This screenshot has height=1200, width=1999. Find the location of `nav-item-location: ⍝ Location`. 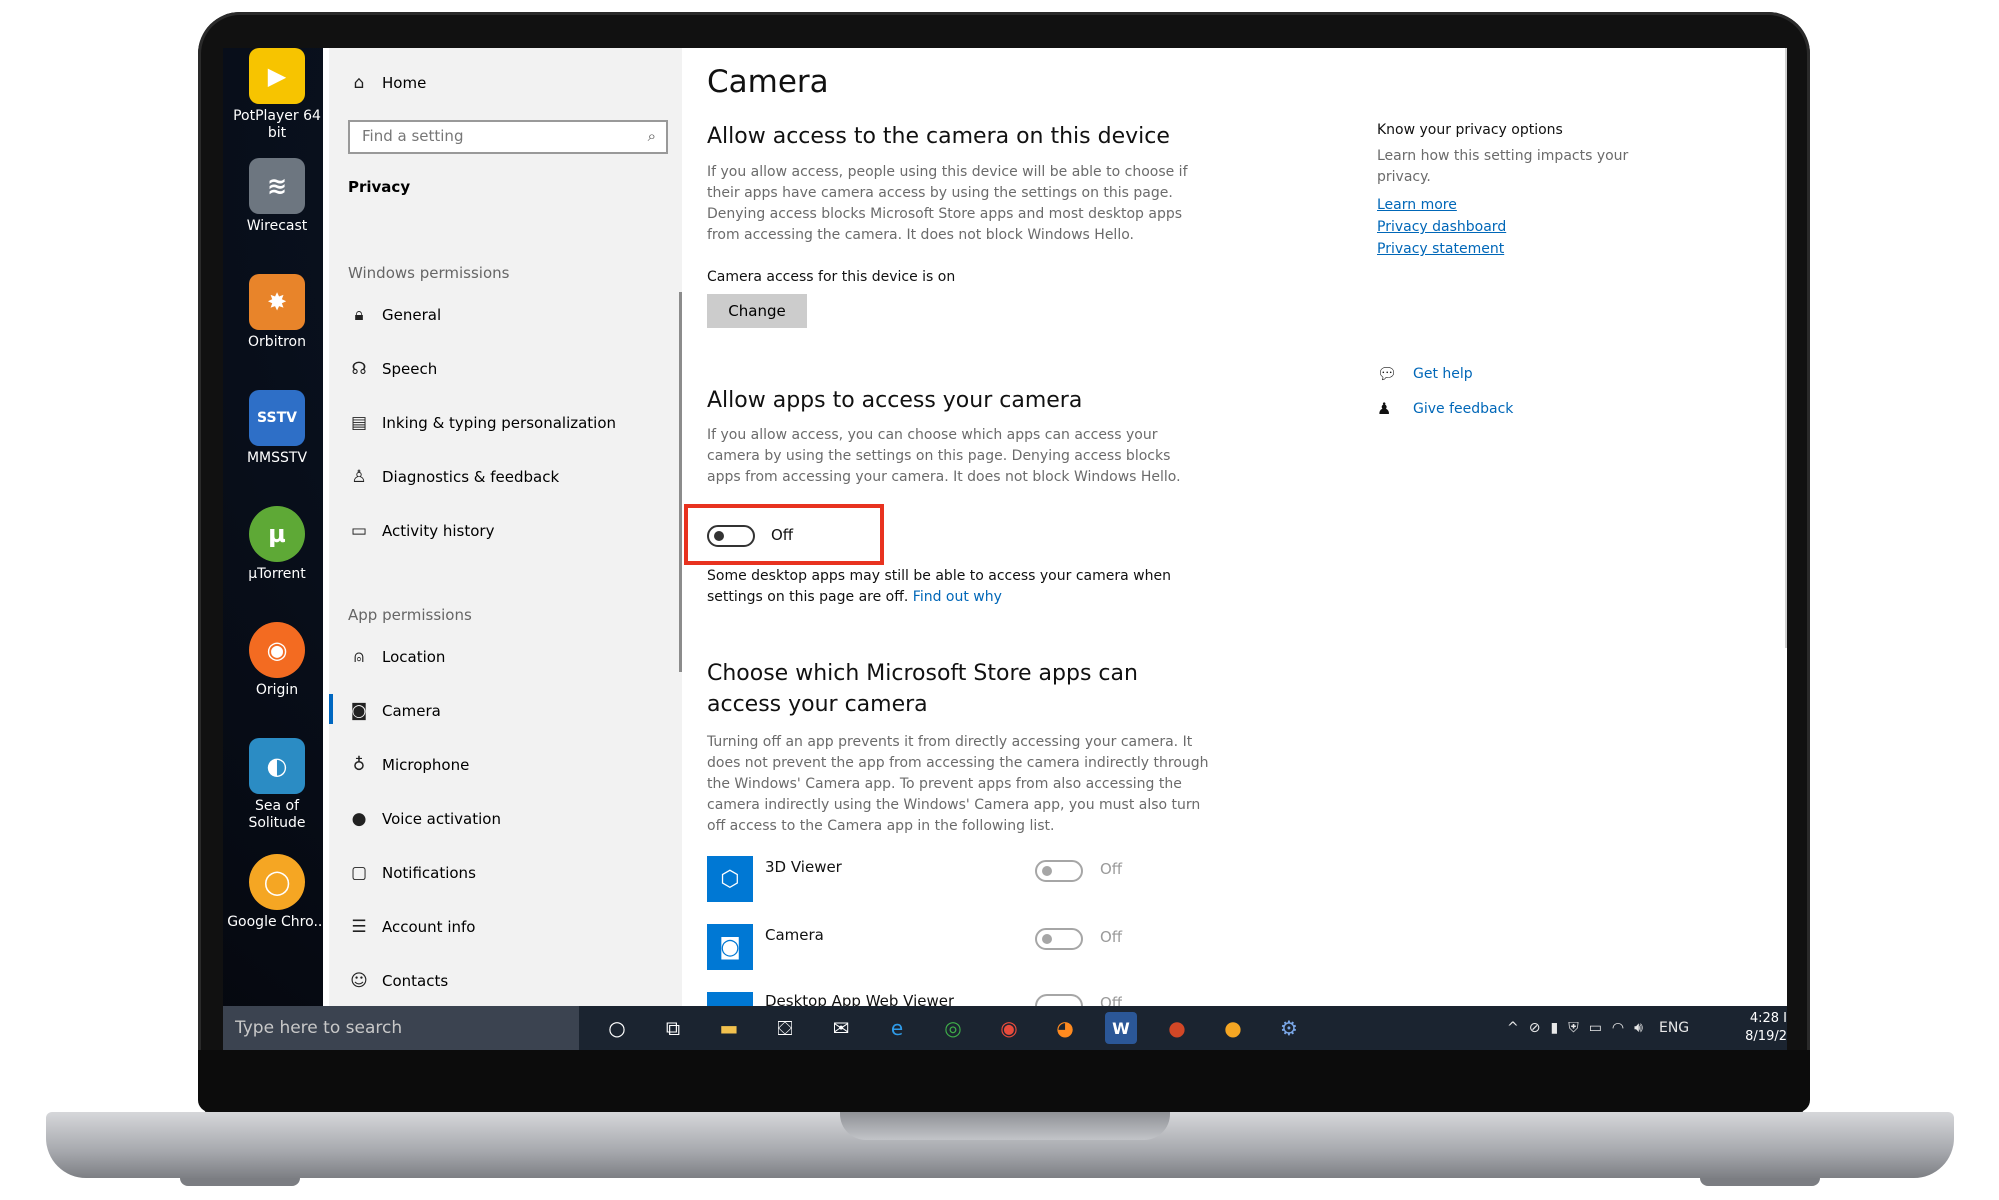

nav-item-location: ⍝ Location is located at coordinates (397, 657).